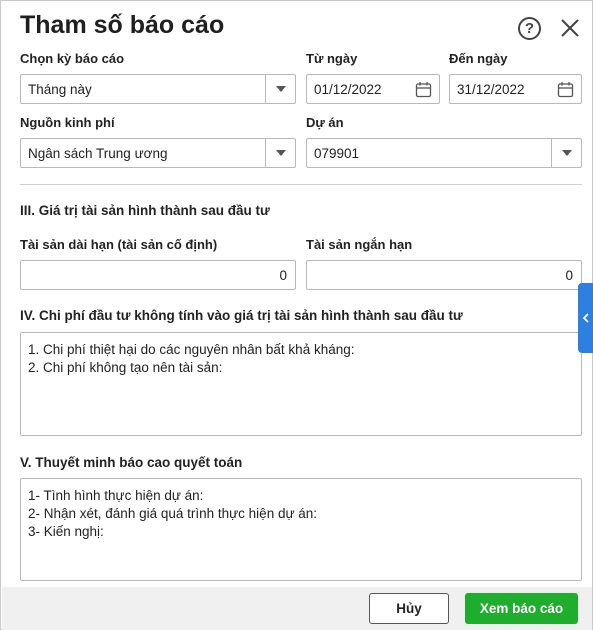  What do you see at coordinates (67, 122) in the screenshot?
I see `fund-source-label: Nguồn kinh phí` at bounding box center [67, 122].